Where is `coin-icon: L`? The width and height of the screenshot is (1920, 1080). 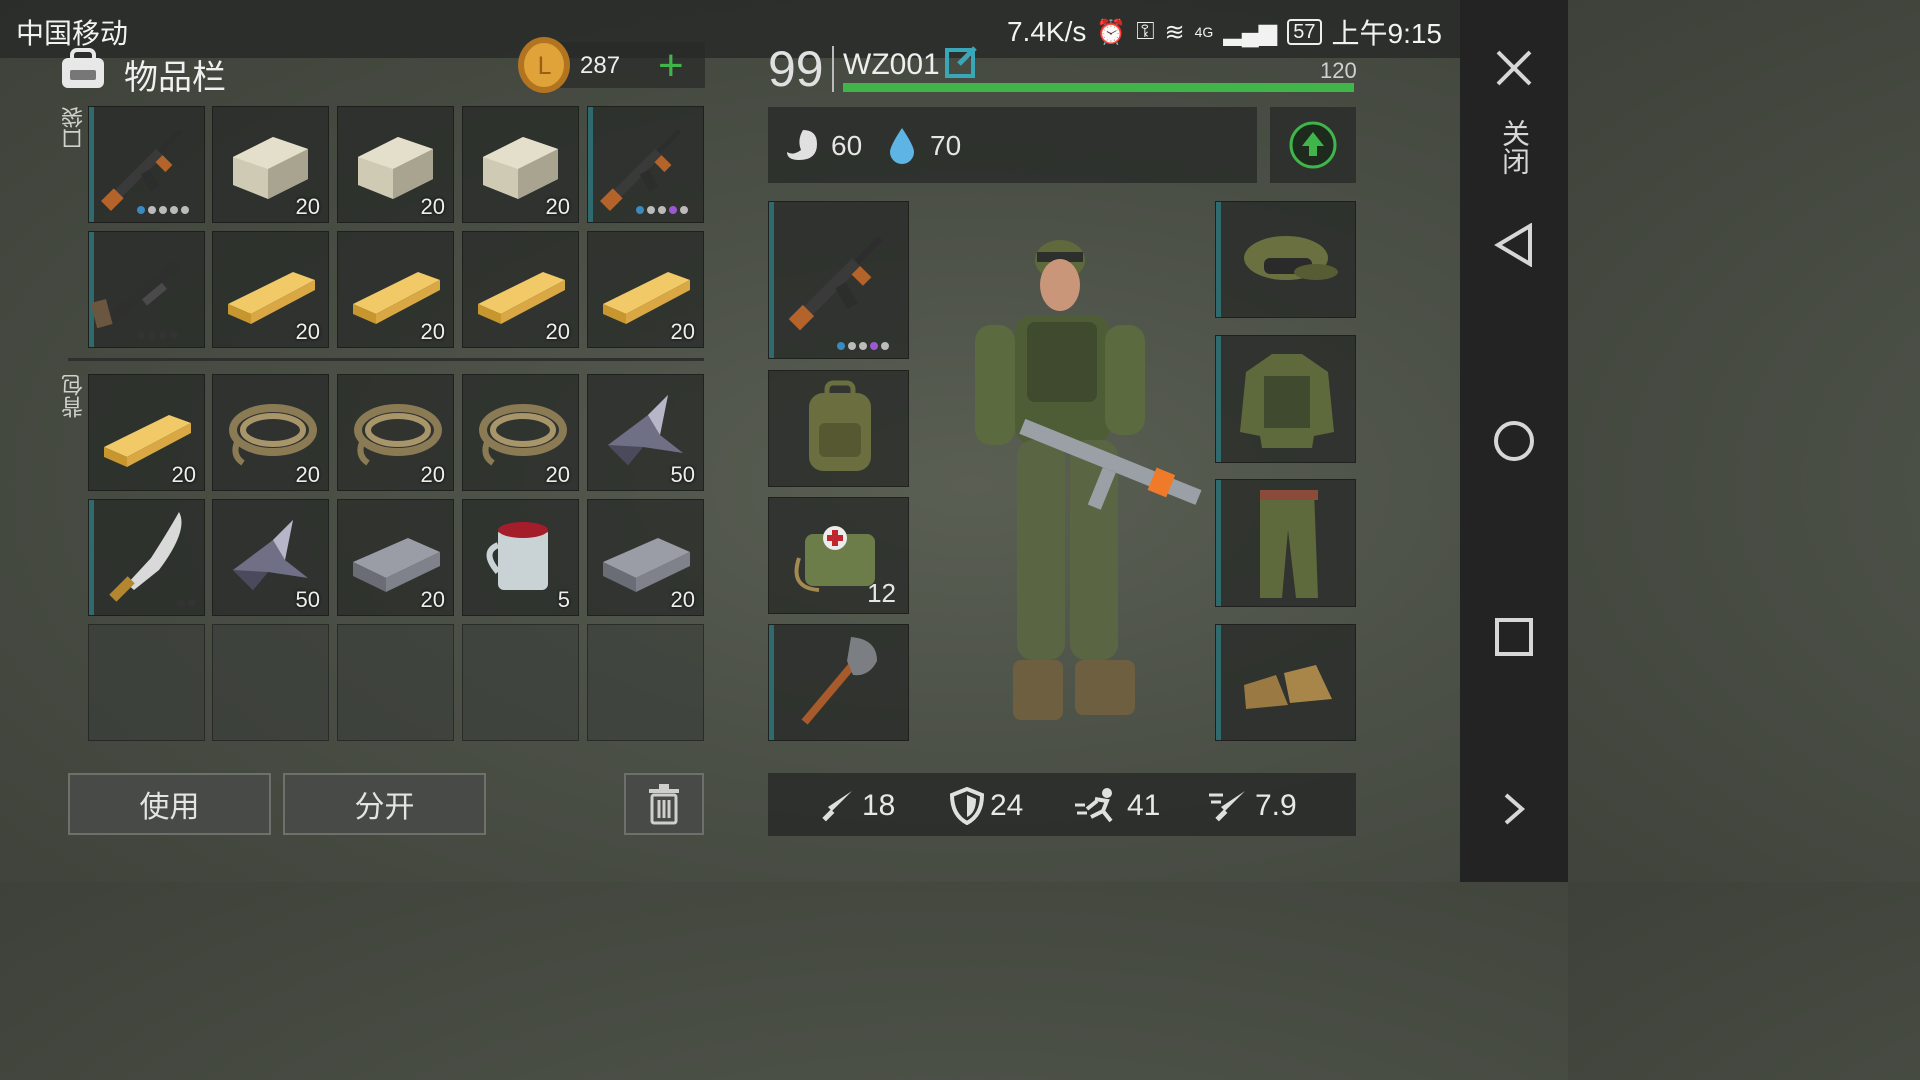
coin-icon: L is located at coordinates (544, 65).